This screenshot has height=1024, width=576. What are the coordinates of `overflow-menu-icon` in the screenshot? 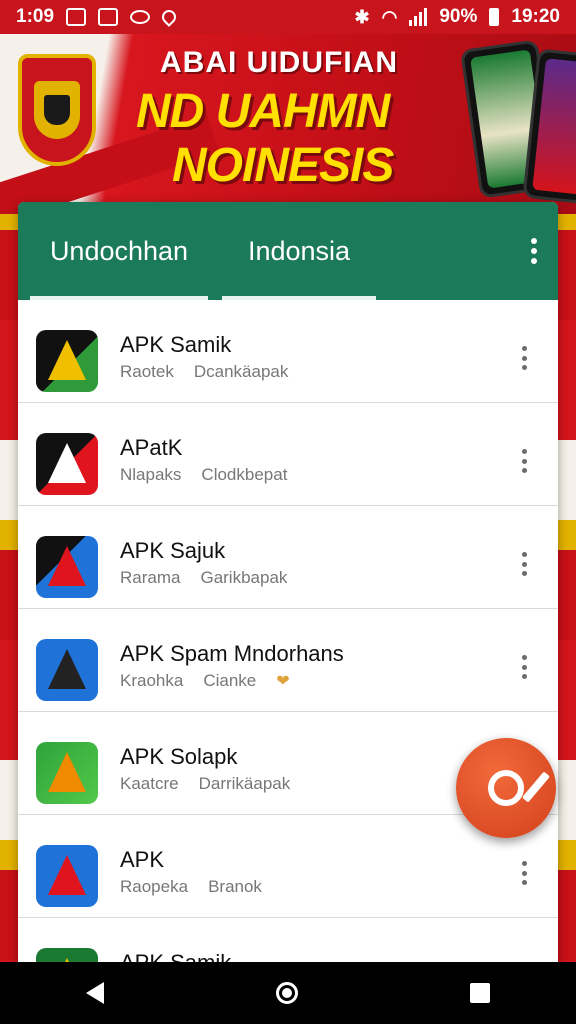 It's located at (534, 251).